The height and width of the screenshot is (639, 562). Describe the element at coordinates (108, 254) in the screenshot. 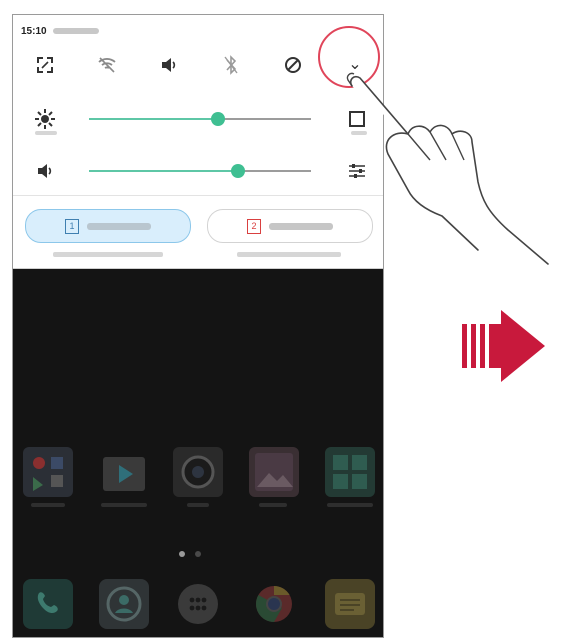

I see `sim-1-carrier` at that location.